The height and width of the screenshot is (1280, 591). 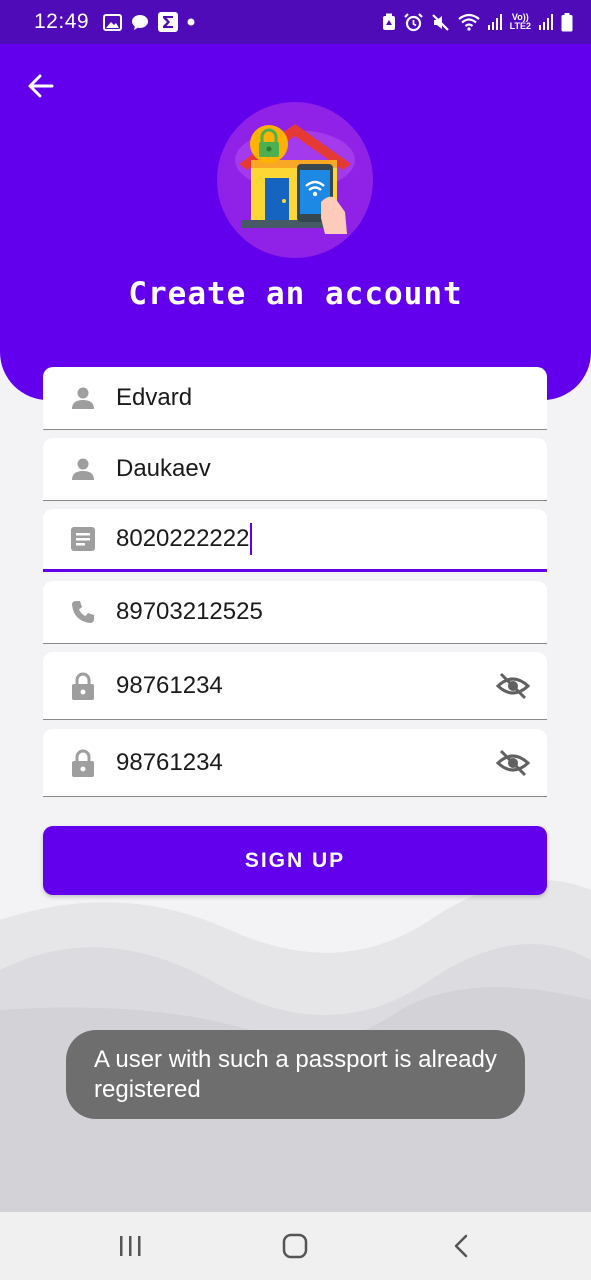 What do you see at coordinates (251, 539) in the screenshot?
I see `text-caret` at bounding box center [251, 539].